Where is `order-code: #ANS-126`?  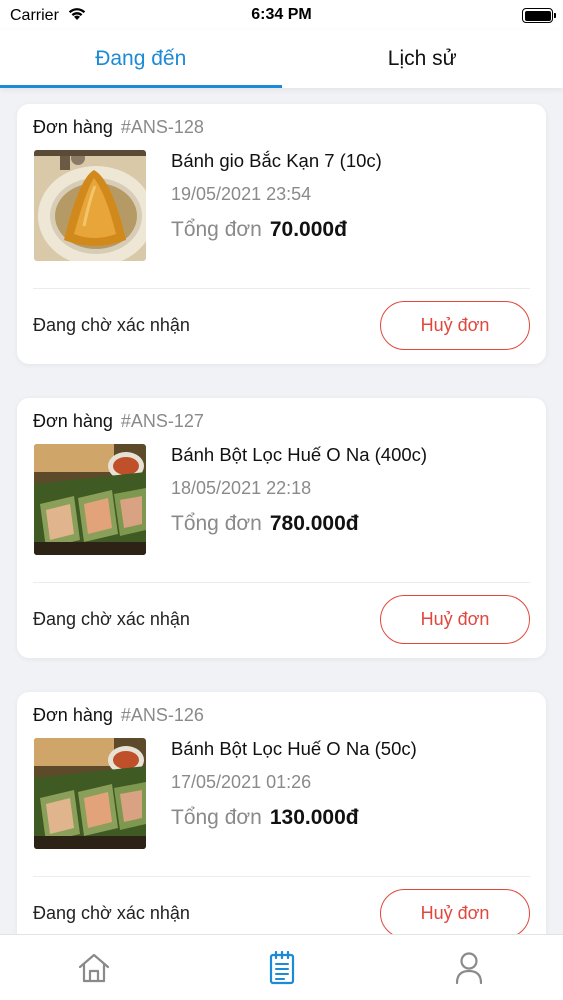
order-code: #ANS-126 is located at coordinates (162, 715).